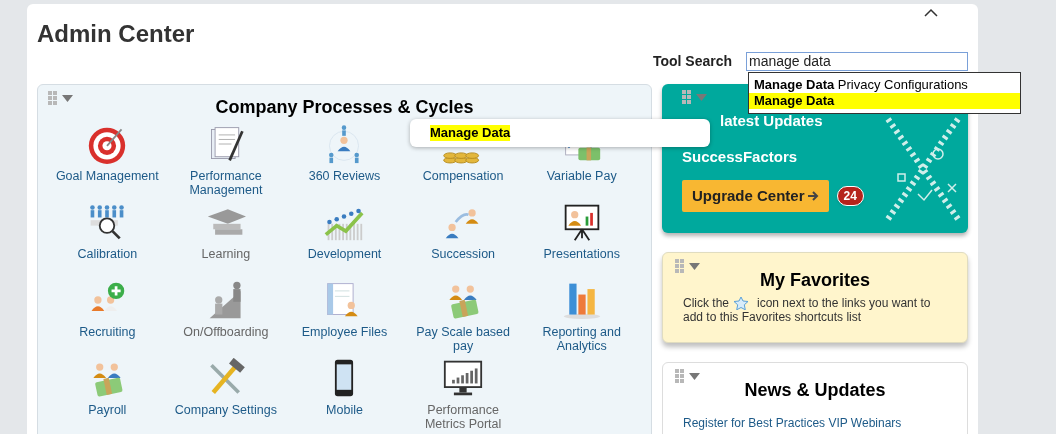  Describe the element at coordinates (107, 176) in the screenshot. I see `process-link: Goal Management` at that location.